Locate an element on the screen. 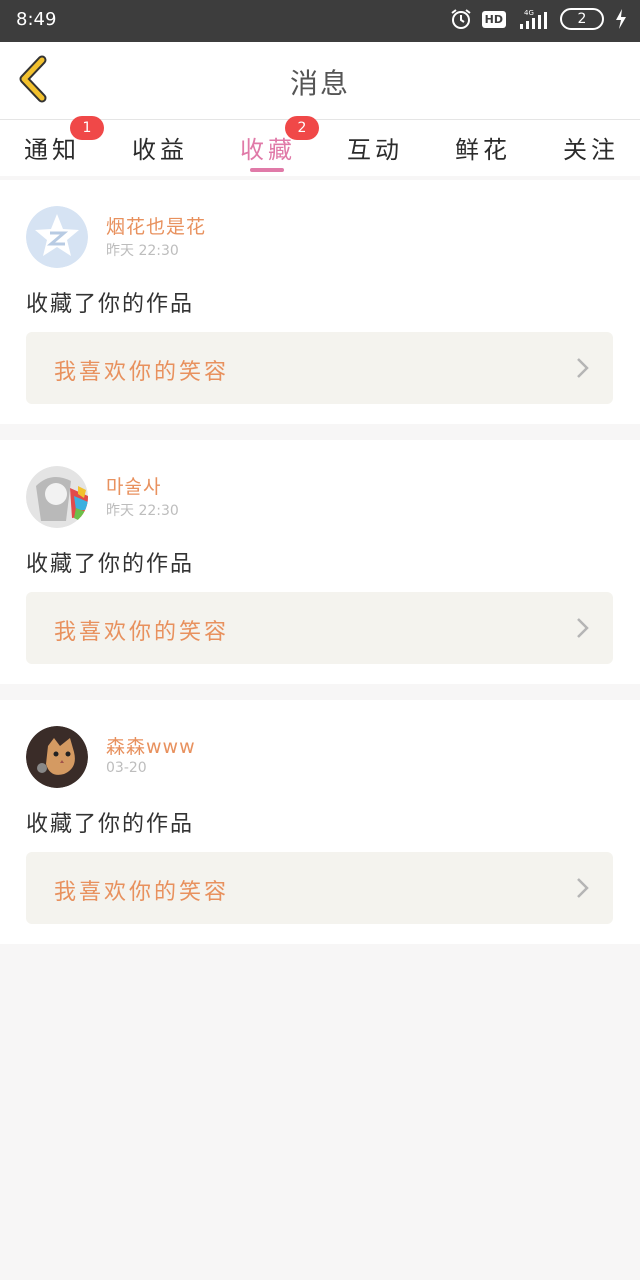  user-name: 烟花也是花 is located at coordinates (156, 225).